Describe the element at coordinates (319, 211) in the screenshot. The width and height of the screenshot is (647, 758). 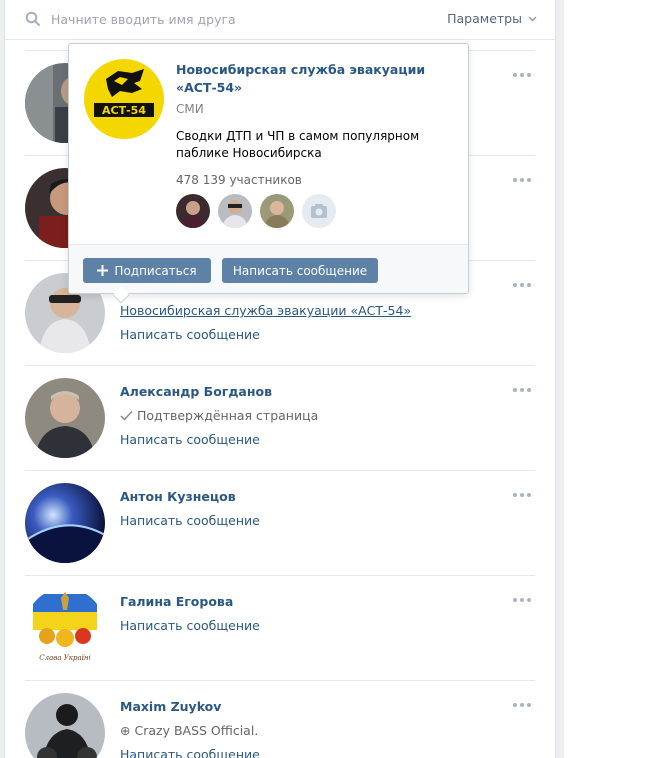
I see `camera-placeholder-icon` at that location.